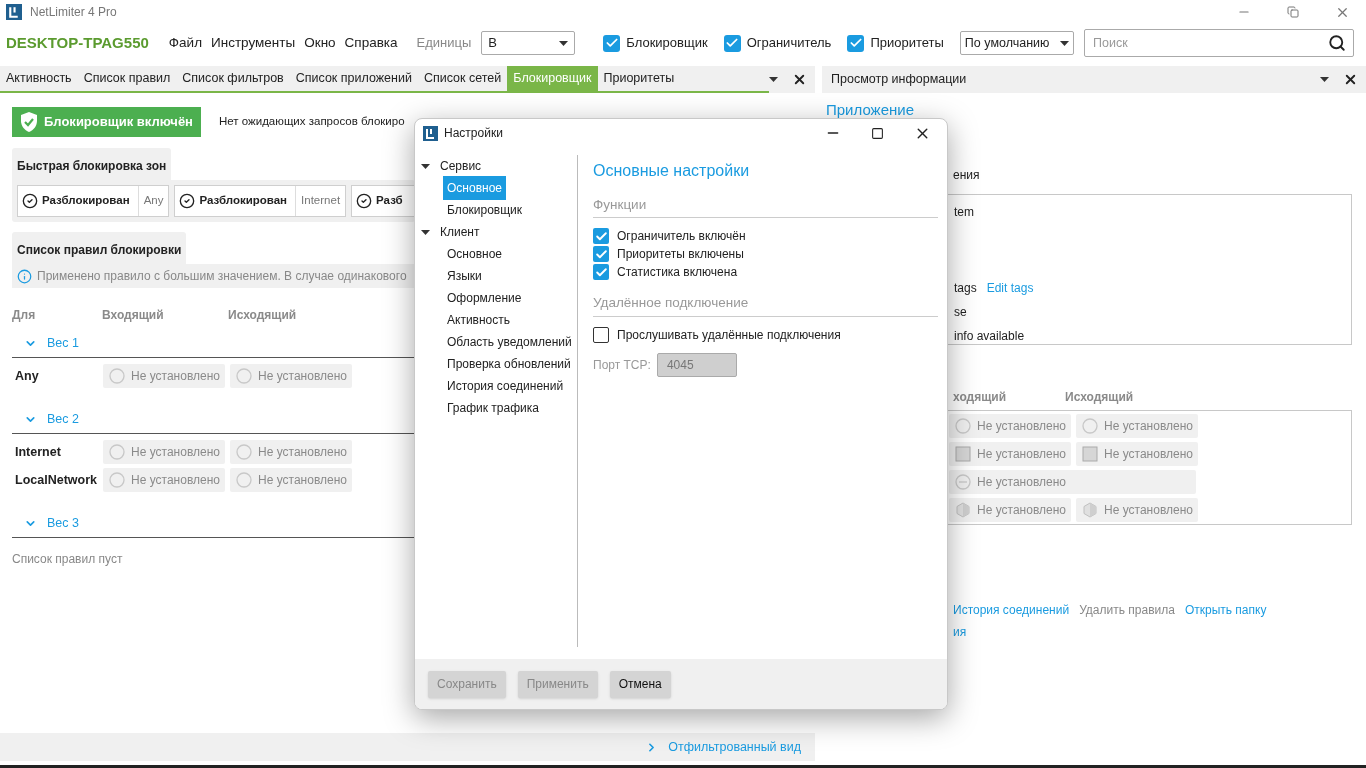 The image size is (1366, 768). I want to click on edit-tags-link: Edit tags, so click(1010, 288).